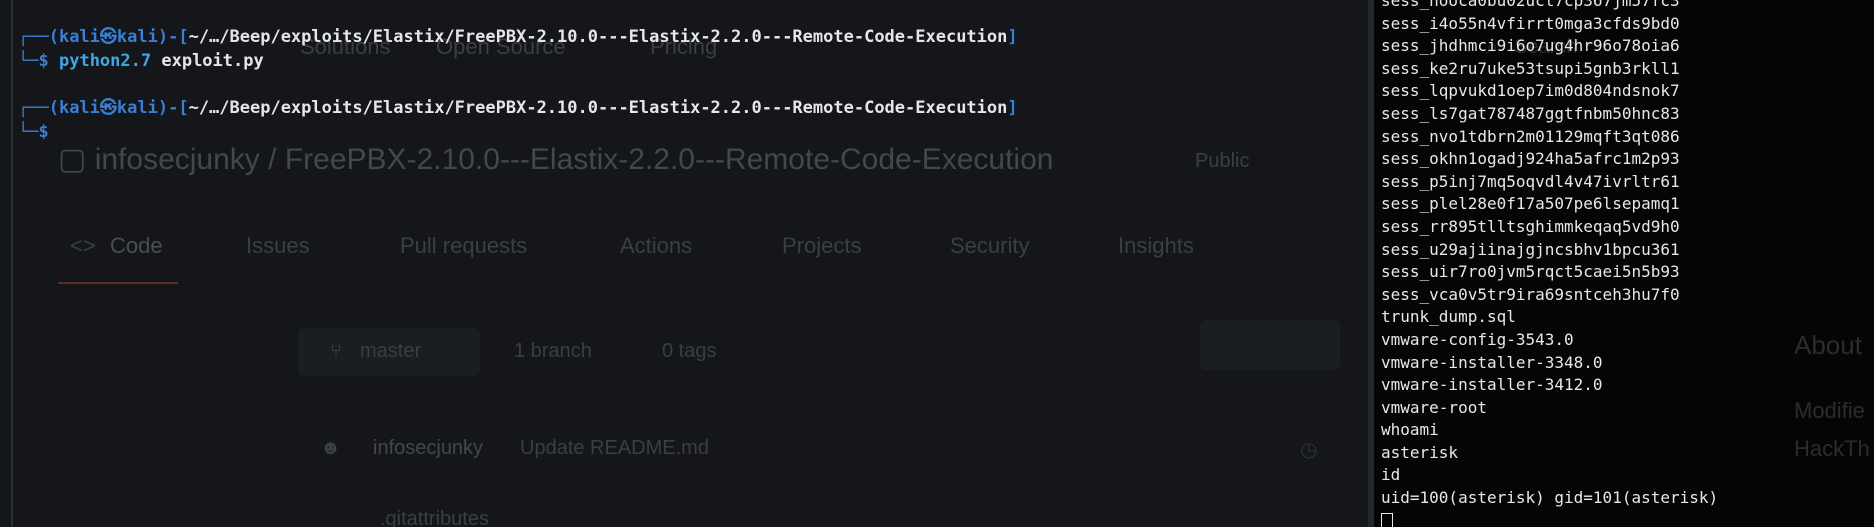  I want to click on terminal-output-line: sess_uir7ro0jvm5rqct5caei5n5b93, so click(1530, 272).